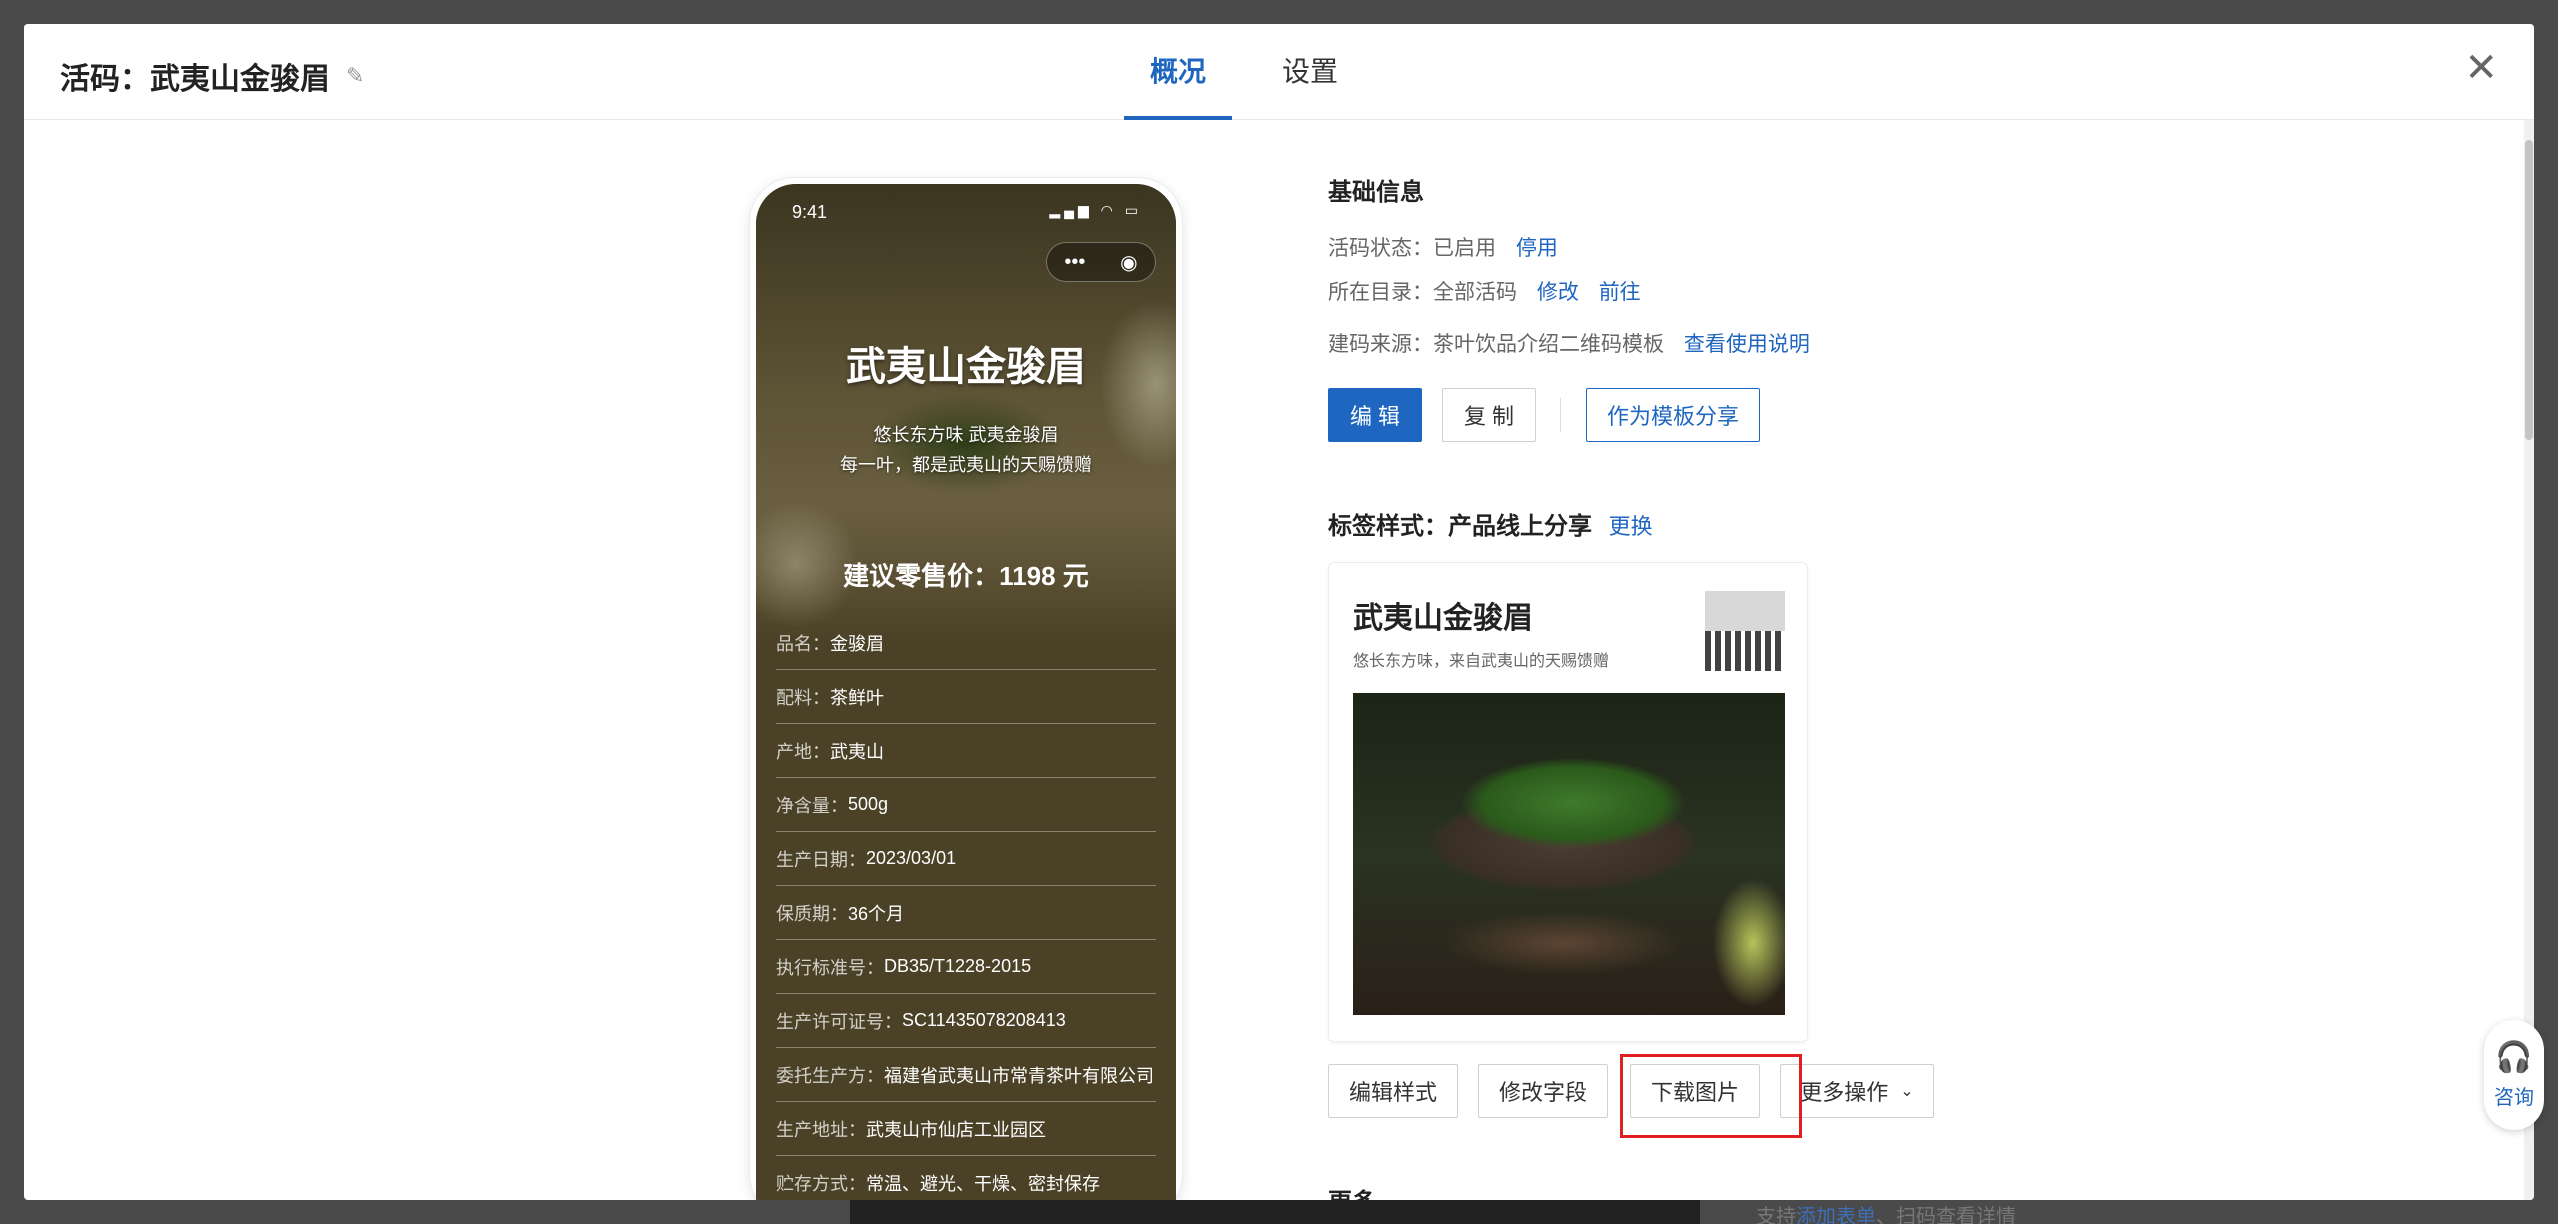 The height and width of the screenshot is (1224, 2558). I want to click on list-item: 执行标准号： DB35/T1228-2015, so click(966, 967).